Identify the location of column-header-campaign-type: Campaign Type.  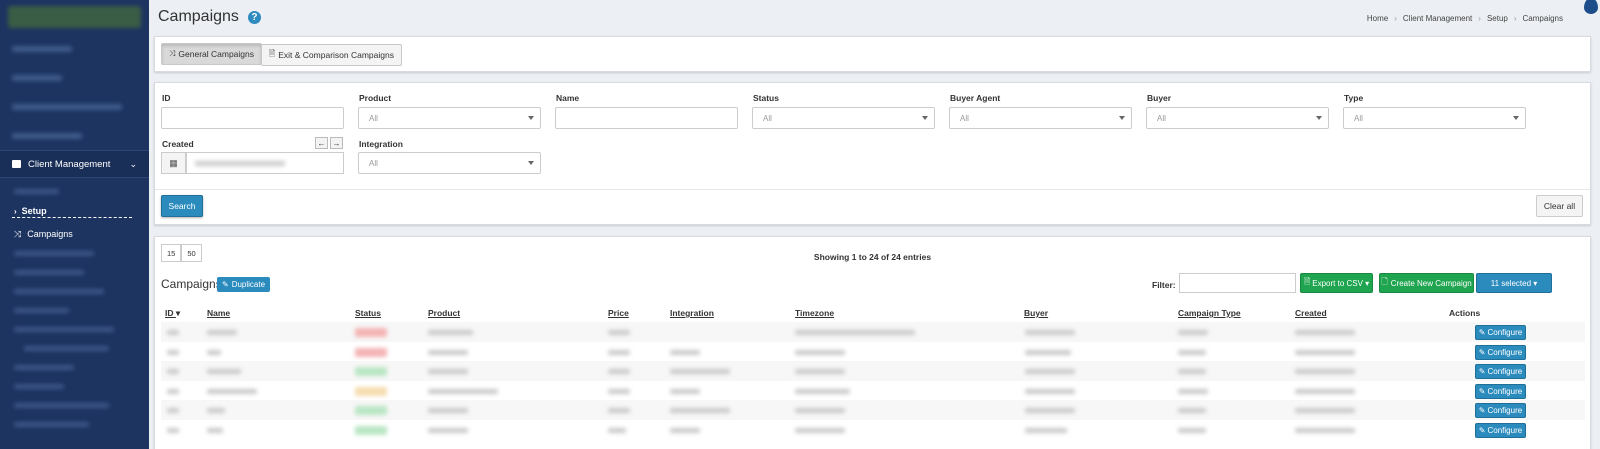
(1209, 313).